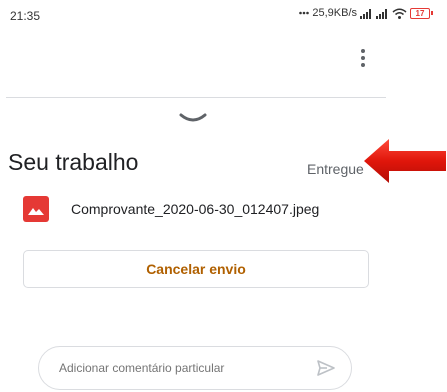 The image size is (447, 392). I want to click on dots-icon, so click(304, 13).